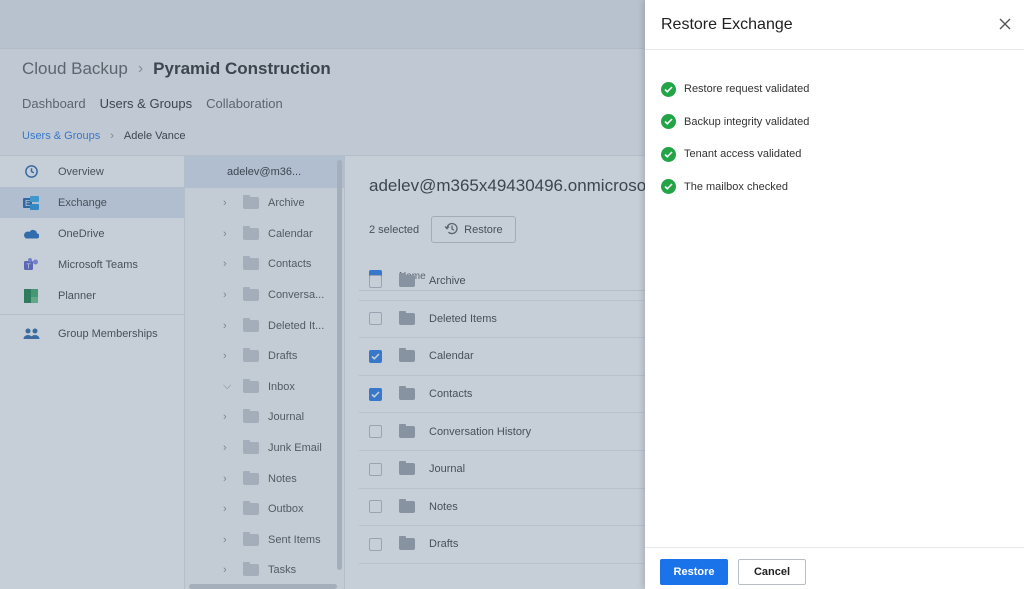 The width and height of the screenshot is (1024, 589). Describe the element at coordinates (772, 572) in the screenshot. I see `cancel-button: Cancel` at that location.